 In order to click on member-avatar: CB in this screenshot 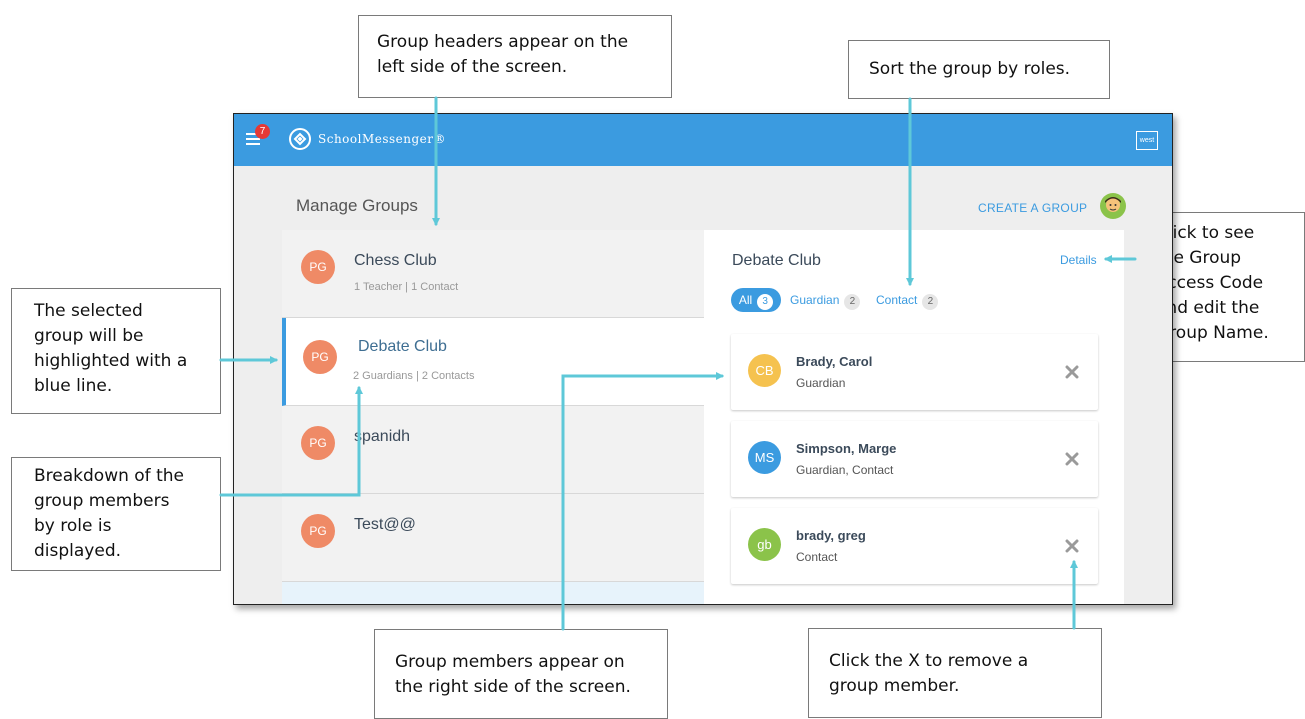, I will do `click(764, 370)`.